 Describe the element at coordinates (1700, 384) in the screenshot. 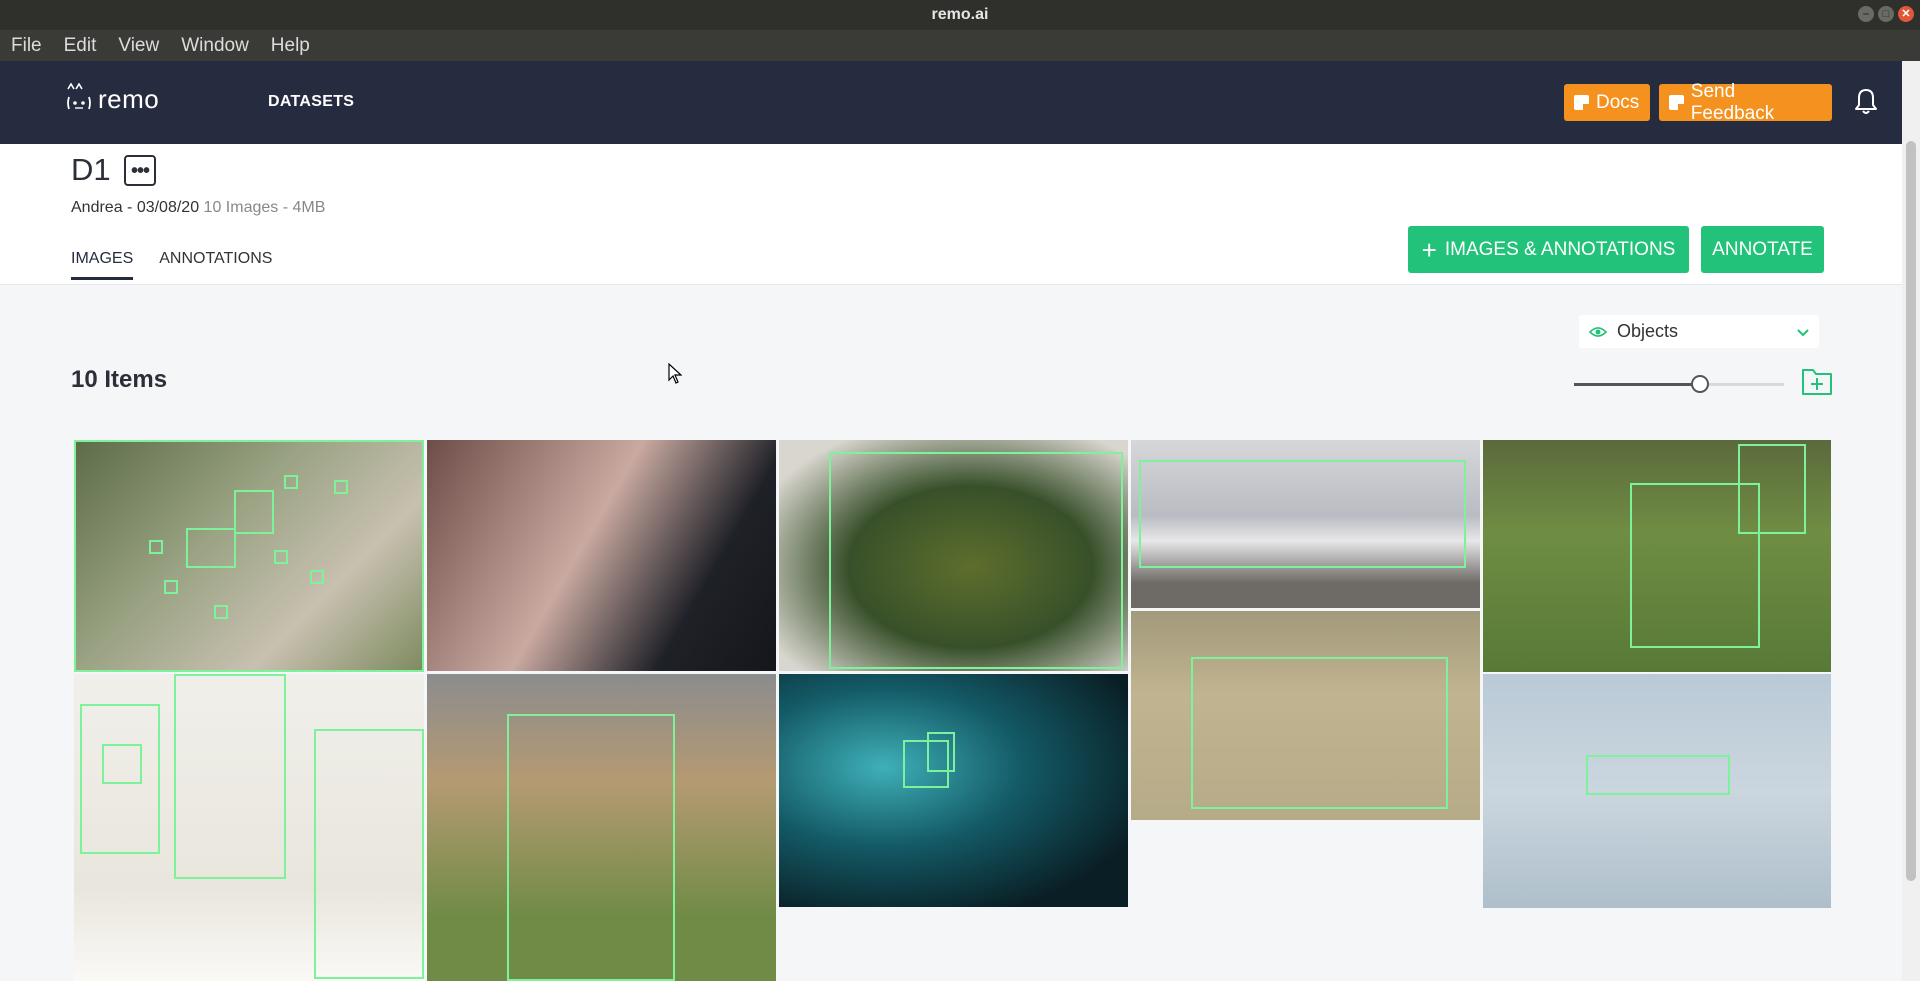

I see `zoom-slider-thumb` at that location.